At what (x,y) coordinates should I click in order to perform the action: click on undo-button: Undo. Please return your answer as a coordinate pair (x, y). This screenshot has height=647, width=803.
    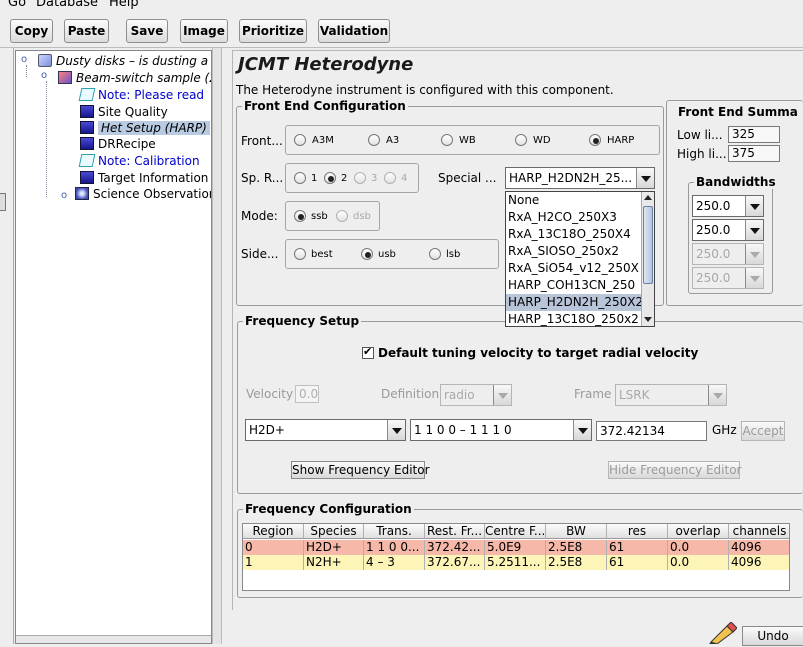
    Looking at the image, I should click on (772, 636).